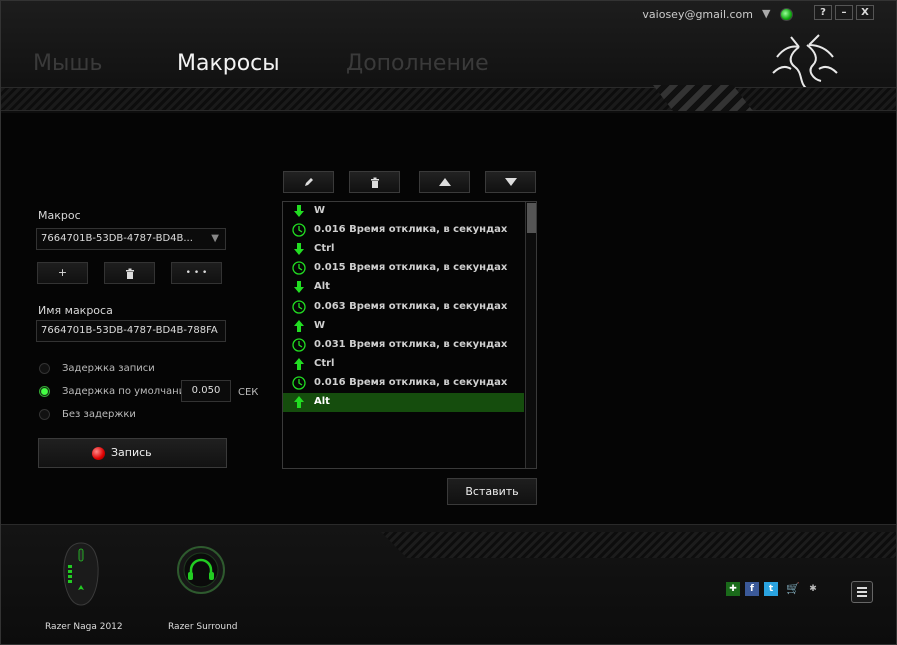  I want to click on macro-select: 7664701B-53DB-4787-BD4B... ▼, so click(131, 239).